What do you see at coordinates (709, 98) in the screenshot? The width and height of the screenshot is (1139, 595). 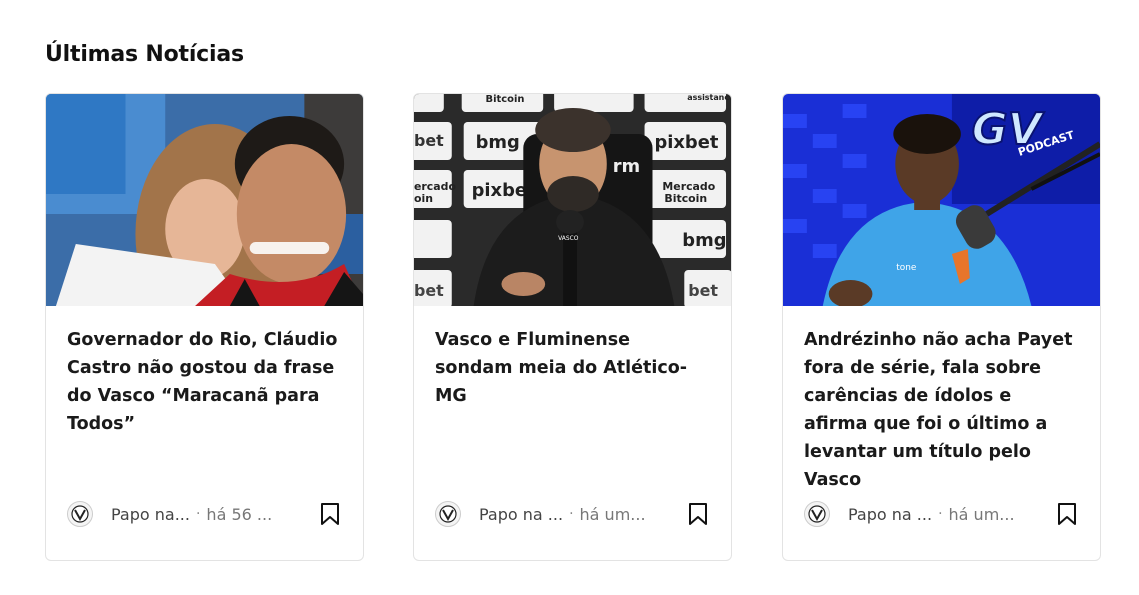 I see `svg-text: assistance` at bounding box center [709, 98].